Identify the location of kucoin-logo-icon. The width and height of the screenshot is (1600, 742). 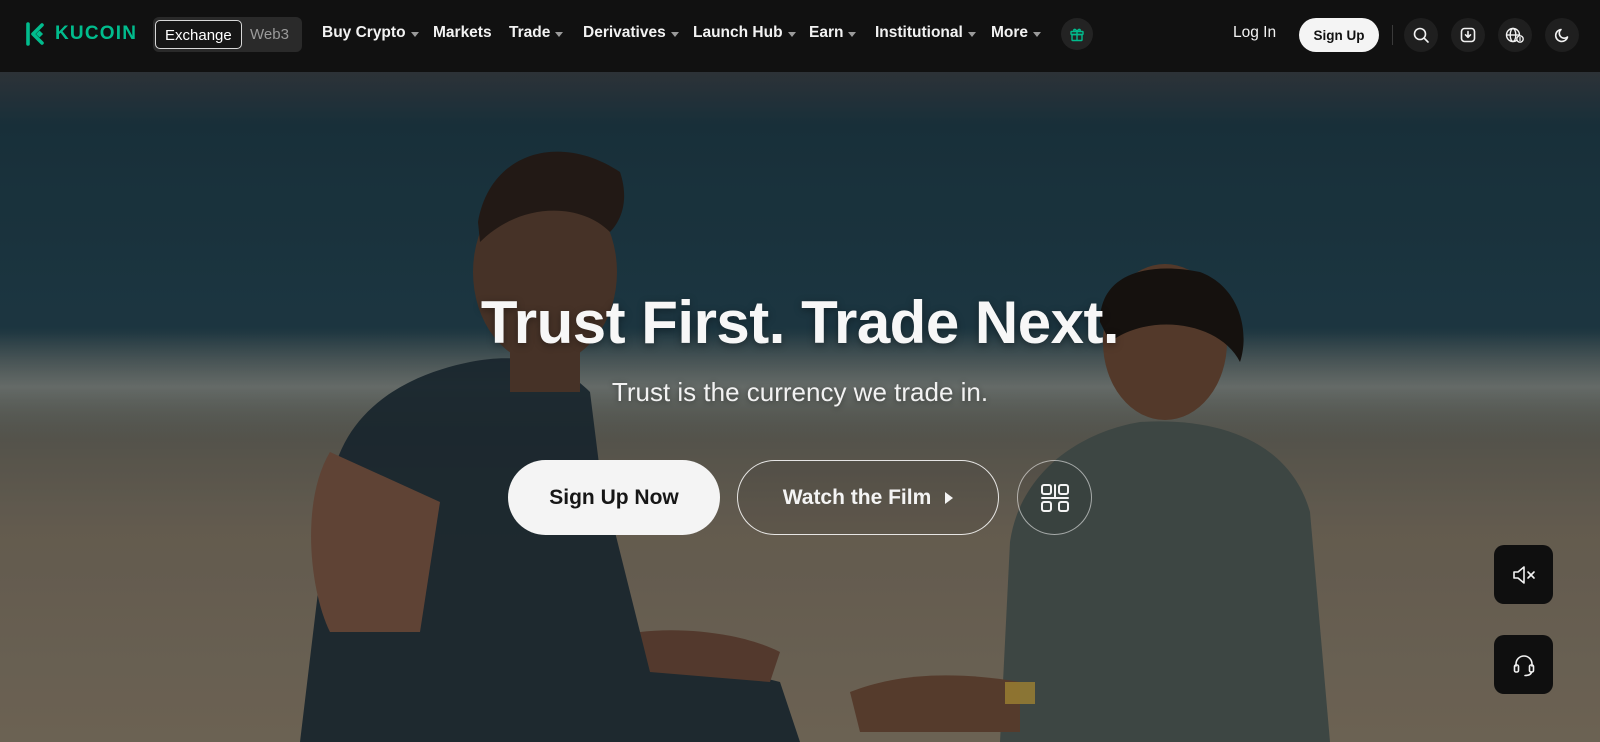
(35, 34).